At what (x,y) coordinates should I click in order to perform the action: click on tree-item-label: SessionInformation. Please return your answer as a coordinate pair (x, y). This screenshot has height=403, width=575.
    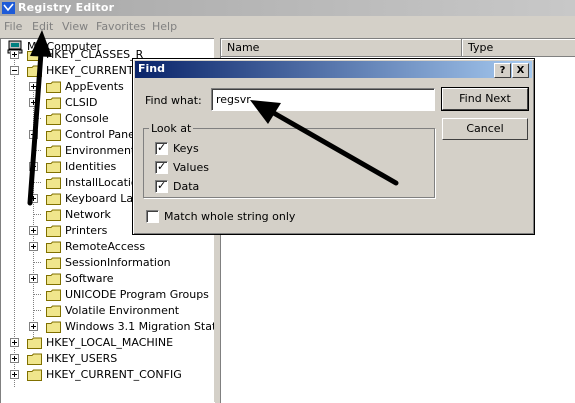
    Looking at the image, I should click on (118, 262).